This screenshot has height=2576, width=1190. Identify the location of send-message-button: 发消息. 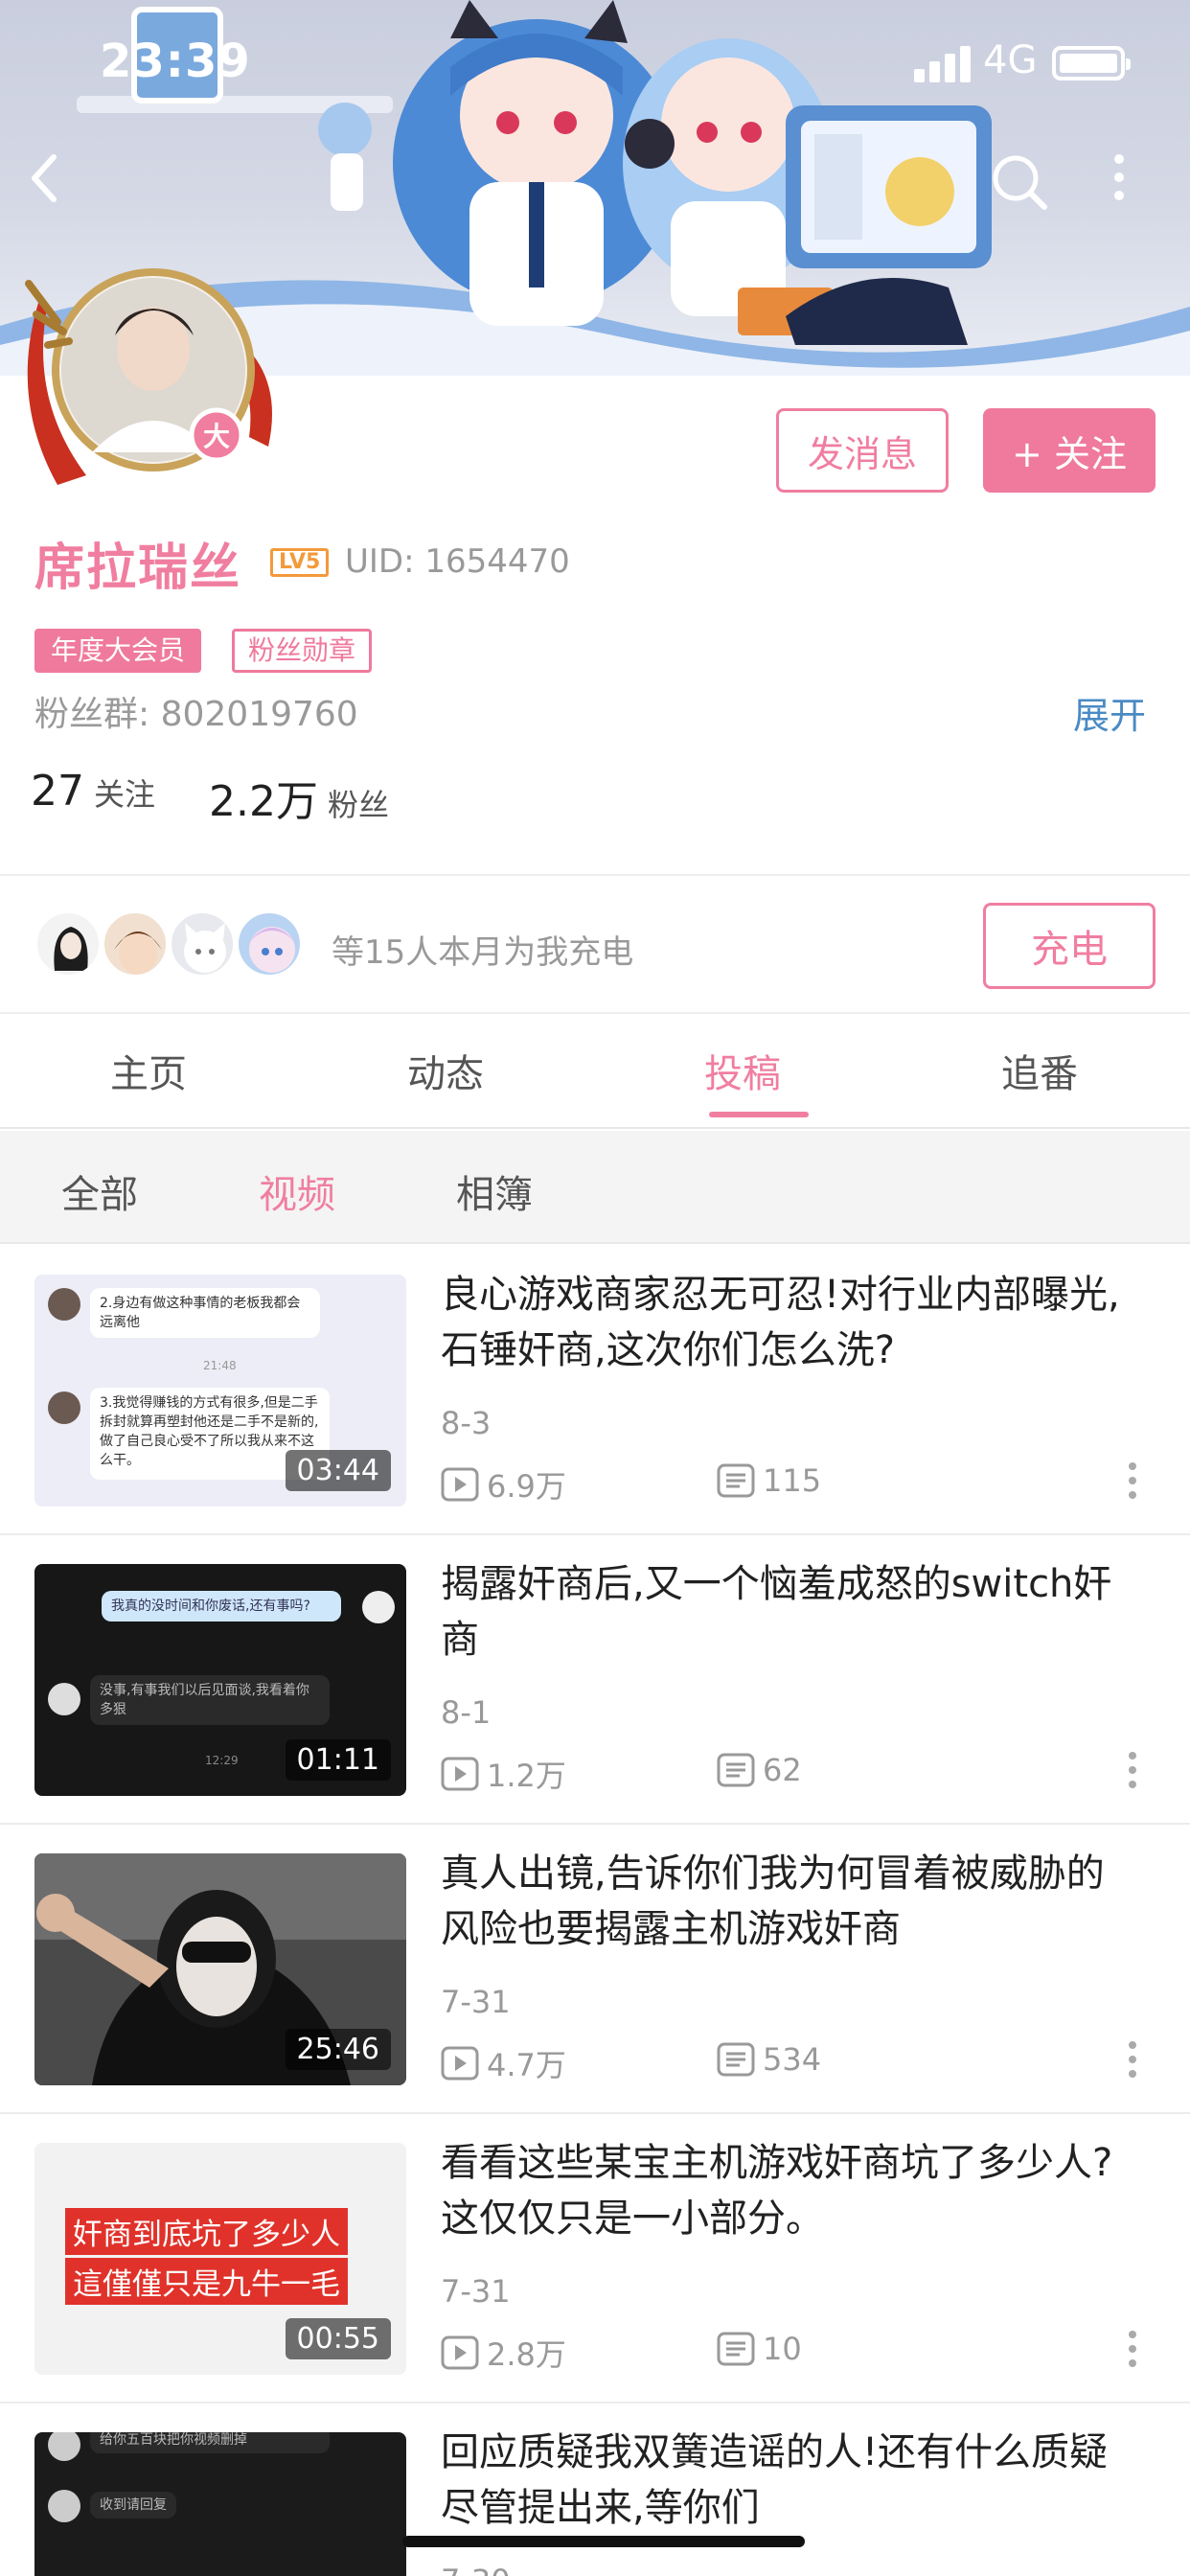
(863, 450).